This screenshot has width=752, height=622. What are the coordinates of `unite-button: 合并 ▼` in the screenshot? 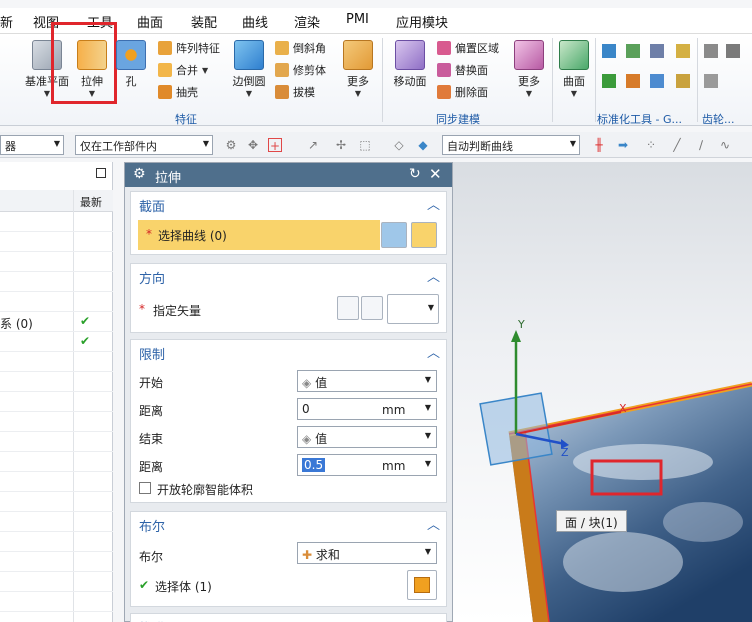 It's located at (183, 70).